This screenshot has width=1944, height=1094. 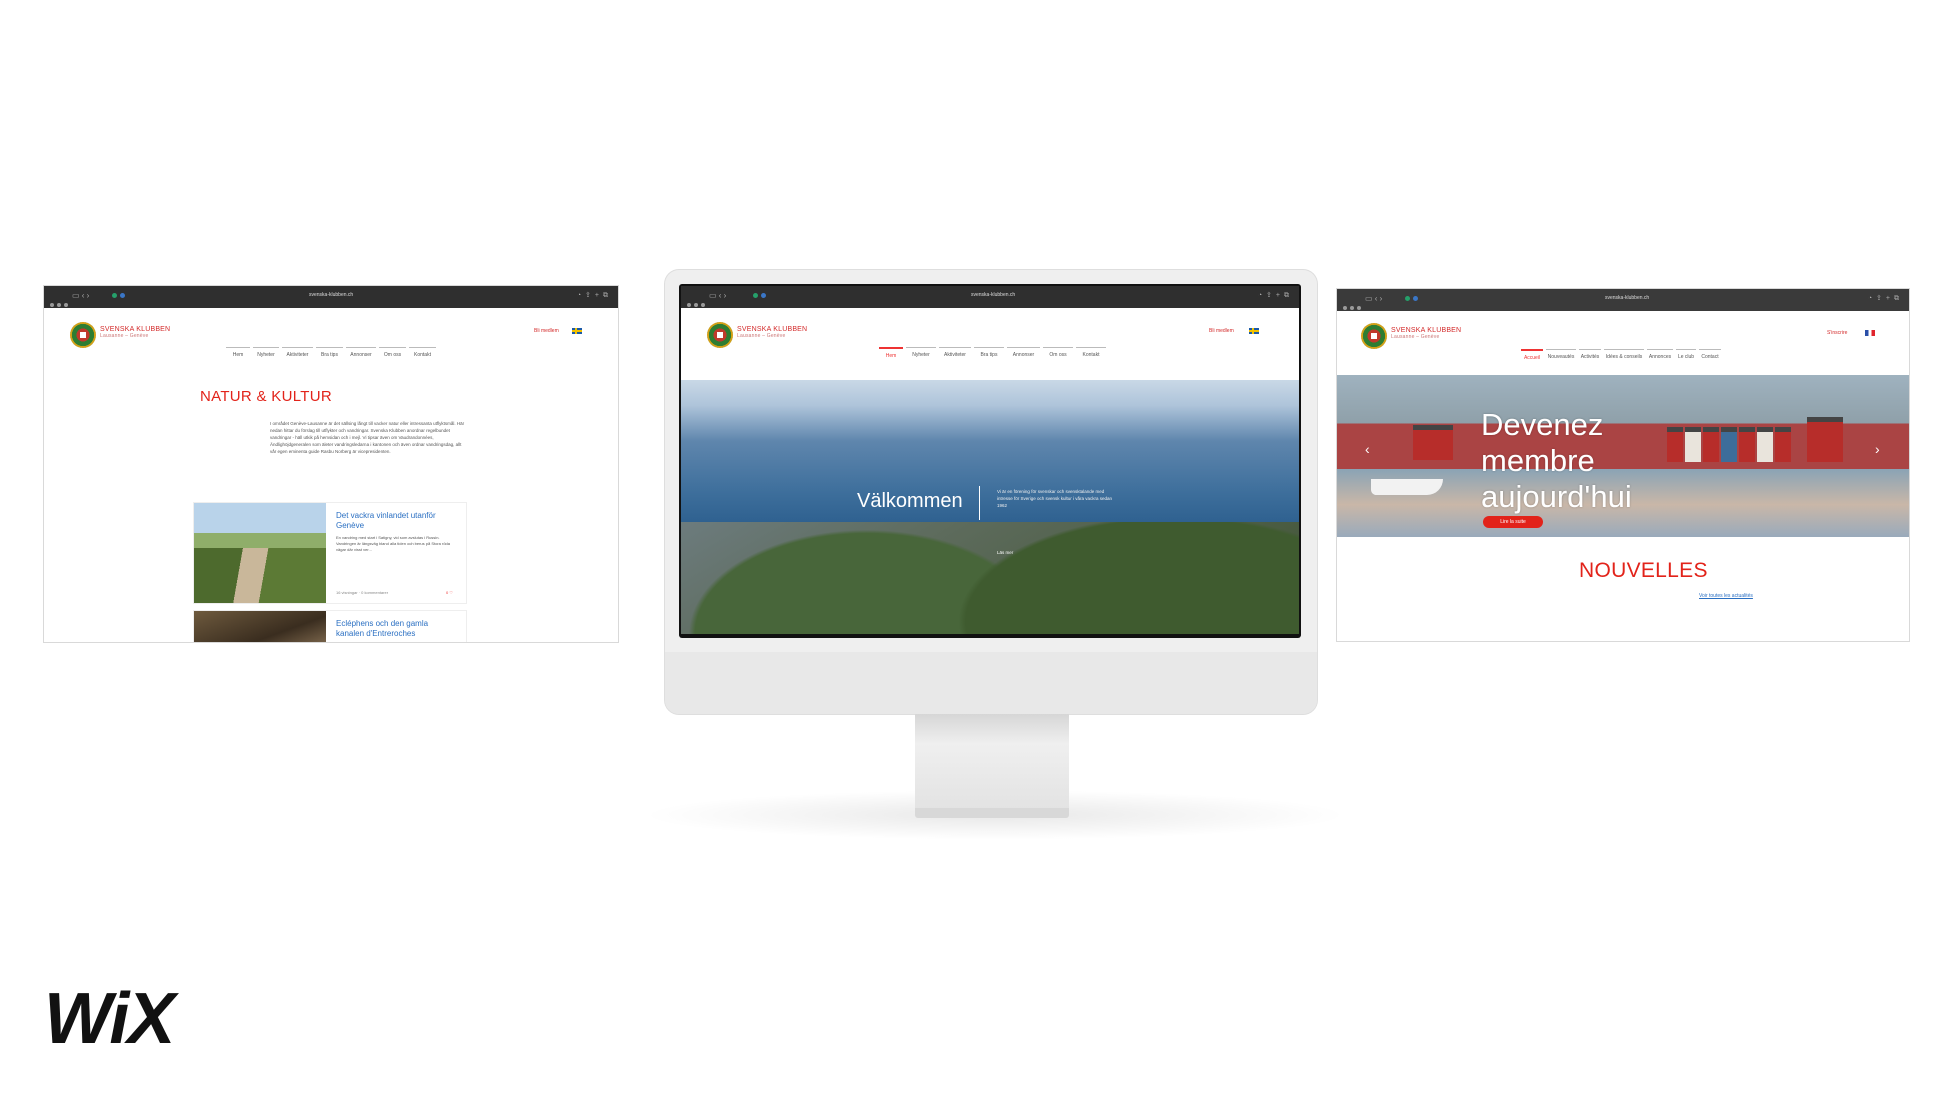 What do you see at coordinates (1686, 355) in the screenshot?
I see `nav-item-le-club: Le club` at bounding box center [1686, 355].